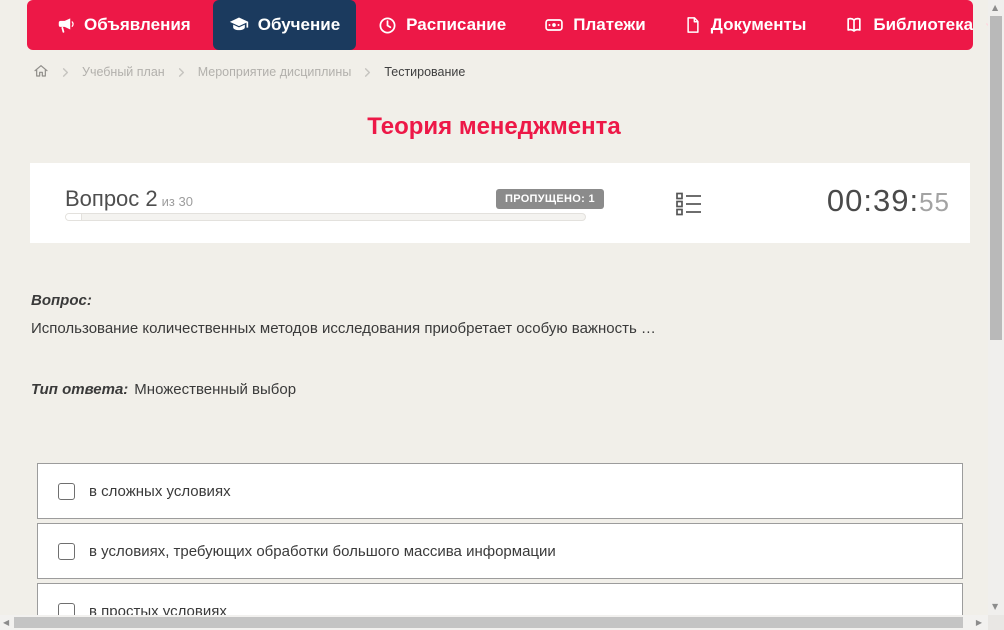 Image resolution: width=1004 pixels, height=630 pixels. I want to click on skipped-badge: ПРОПУЩЕНО: 1, so click(550, 199).